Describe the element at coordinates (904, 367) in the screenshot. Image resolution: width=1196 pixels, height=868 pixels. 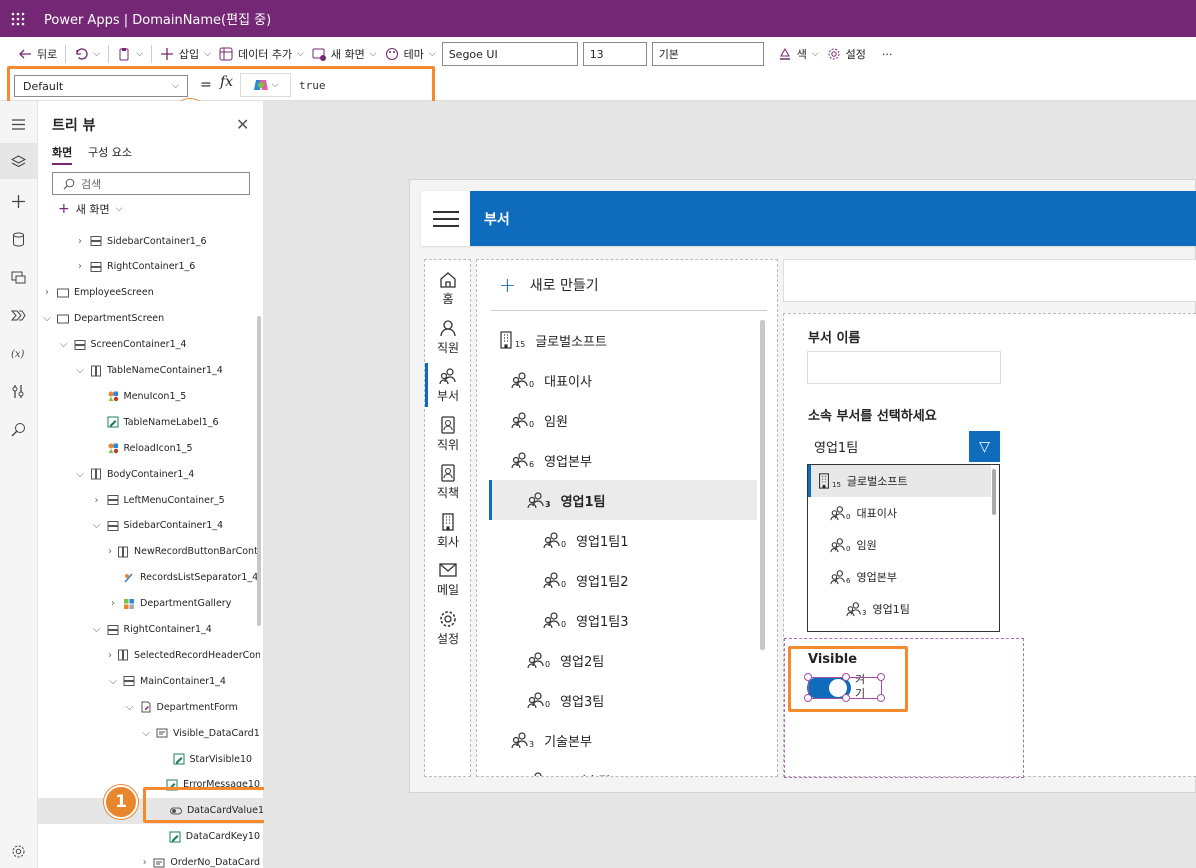
I see `dept-name-input` at that location.